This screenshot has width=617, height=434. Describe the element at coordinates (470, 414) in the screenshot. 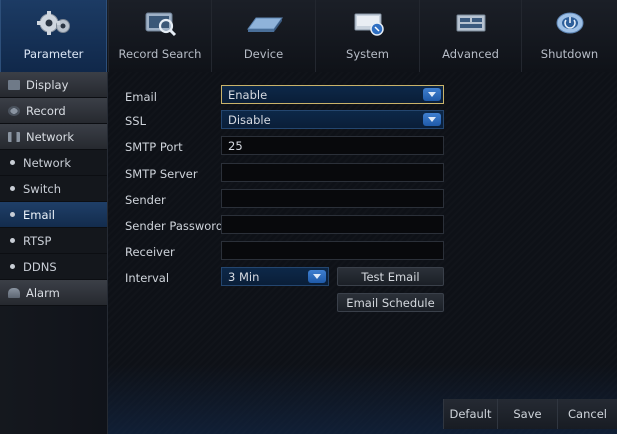

I see `default-button: Default` at that location.